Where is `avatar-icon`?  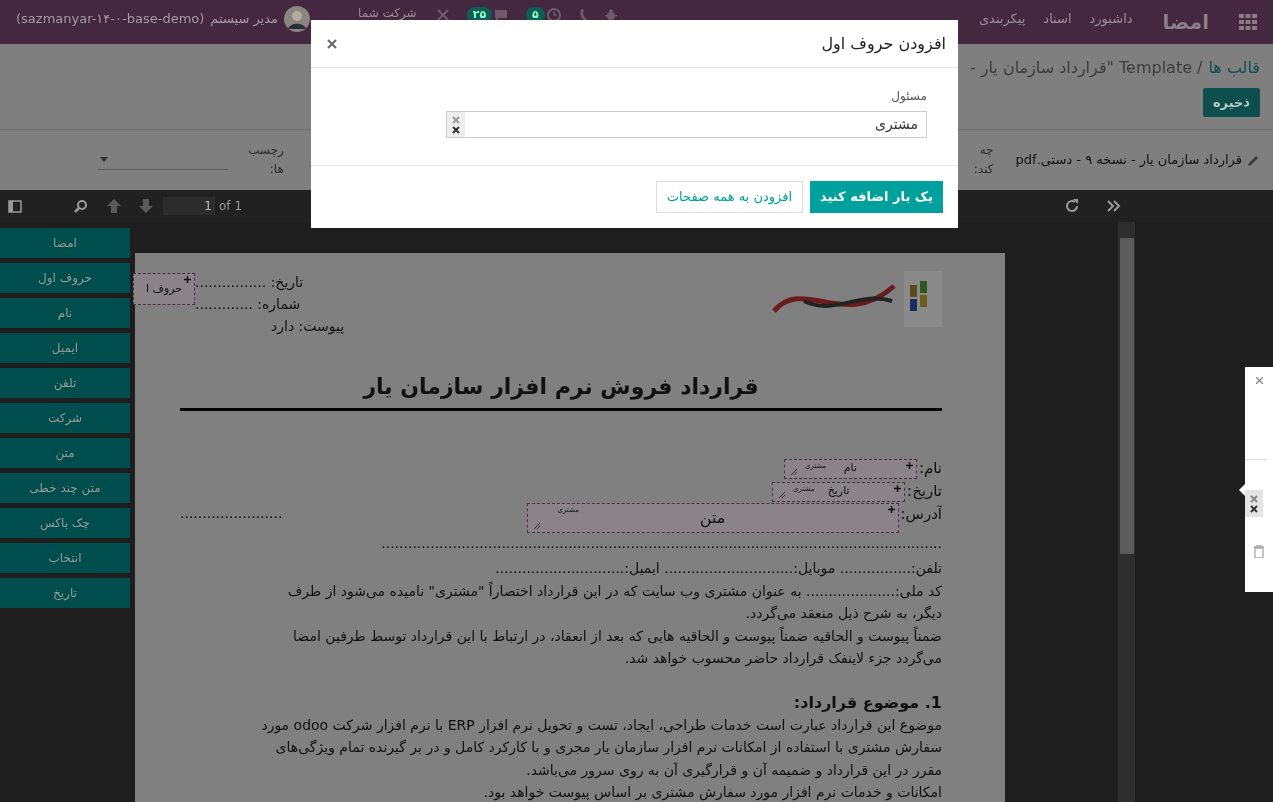
avatar-icon is located at coordinates (297, 19).